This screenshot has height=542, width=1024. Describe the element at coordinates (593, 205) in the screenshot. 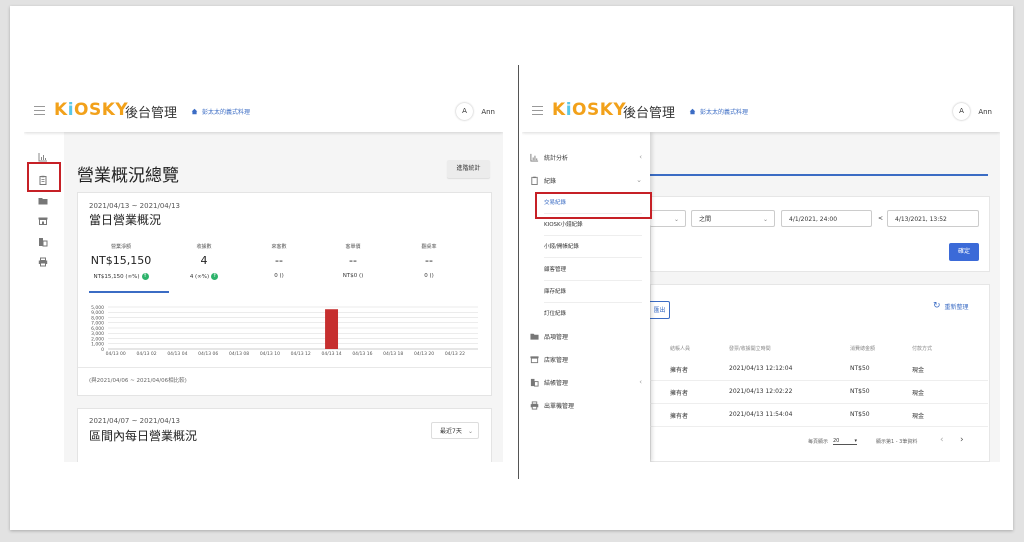

I see `highlight-box` at that location.